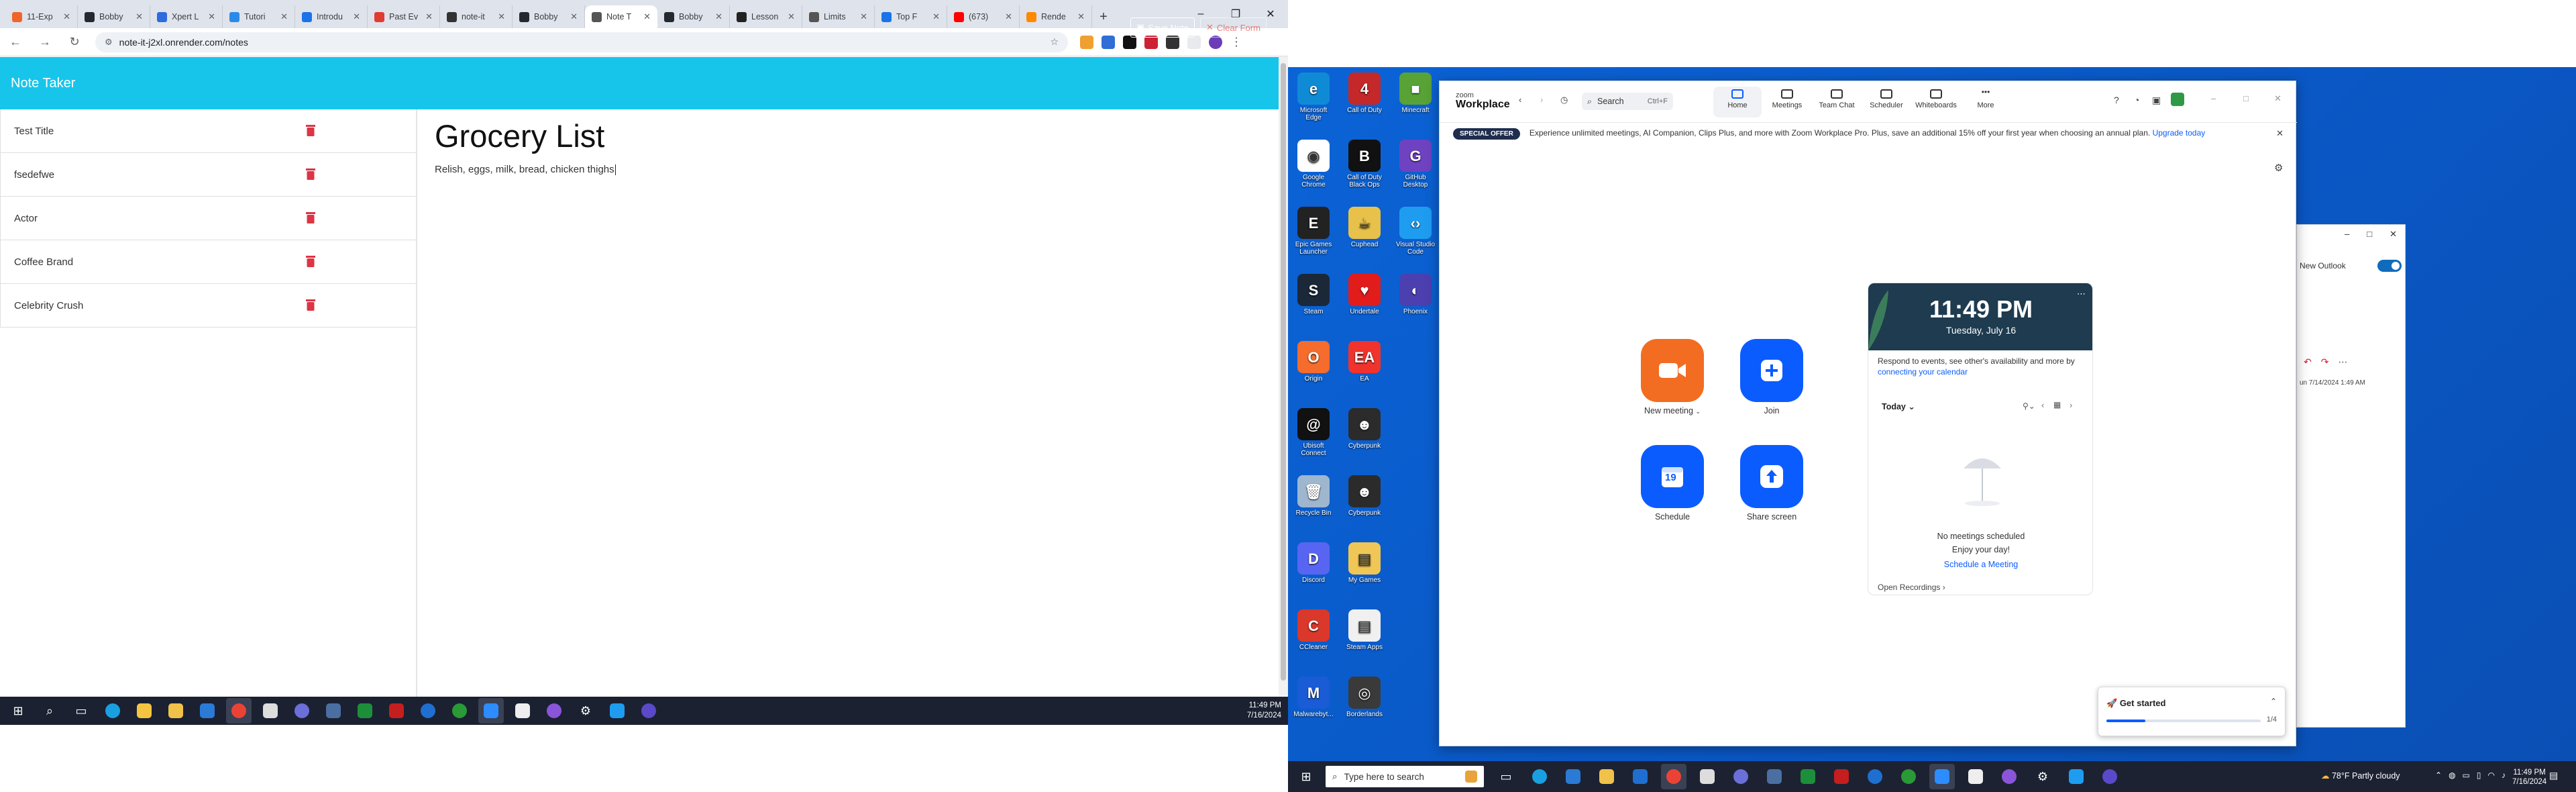  Describe the element at coordinates (766, 16) in the screenshot. I see `browser-tab: Lesson ✕` at that location.